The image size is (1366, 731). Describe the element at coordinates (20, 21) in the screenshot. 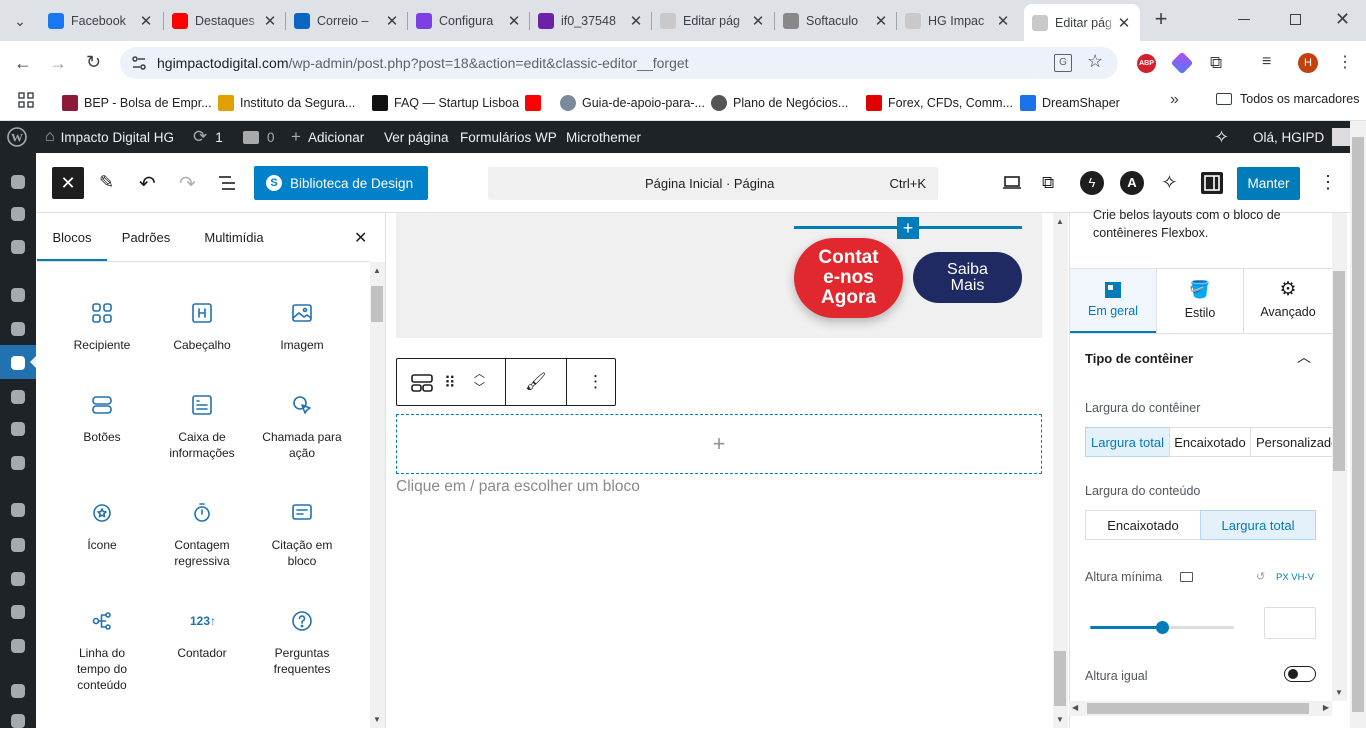

I see `tab-search-button: ⌄` at that location.